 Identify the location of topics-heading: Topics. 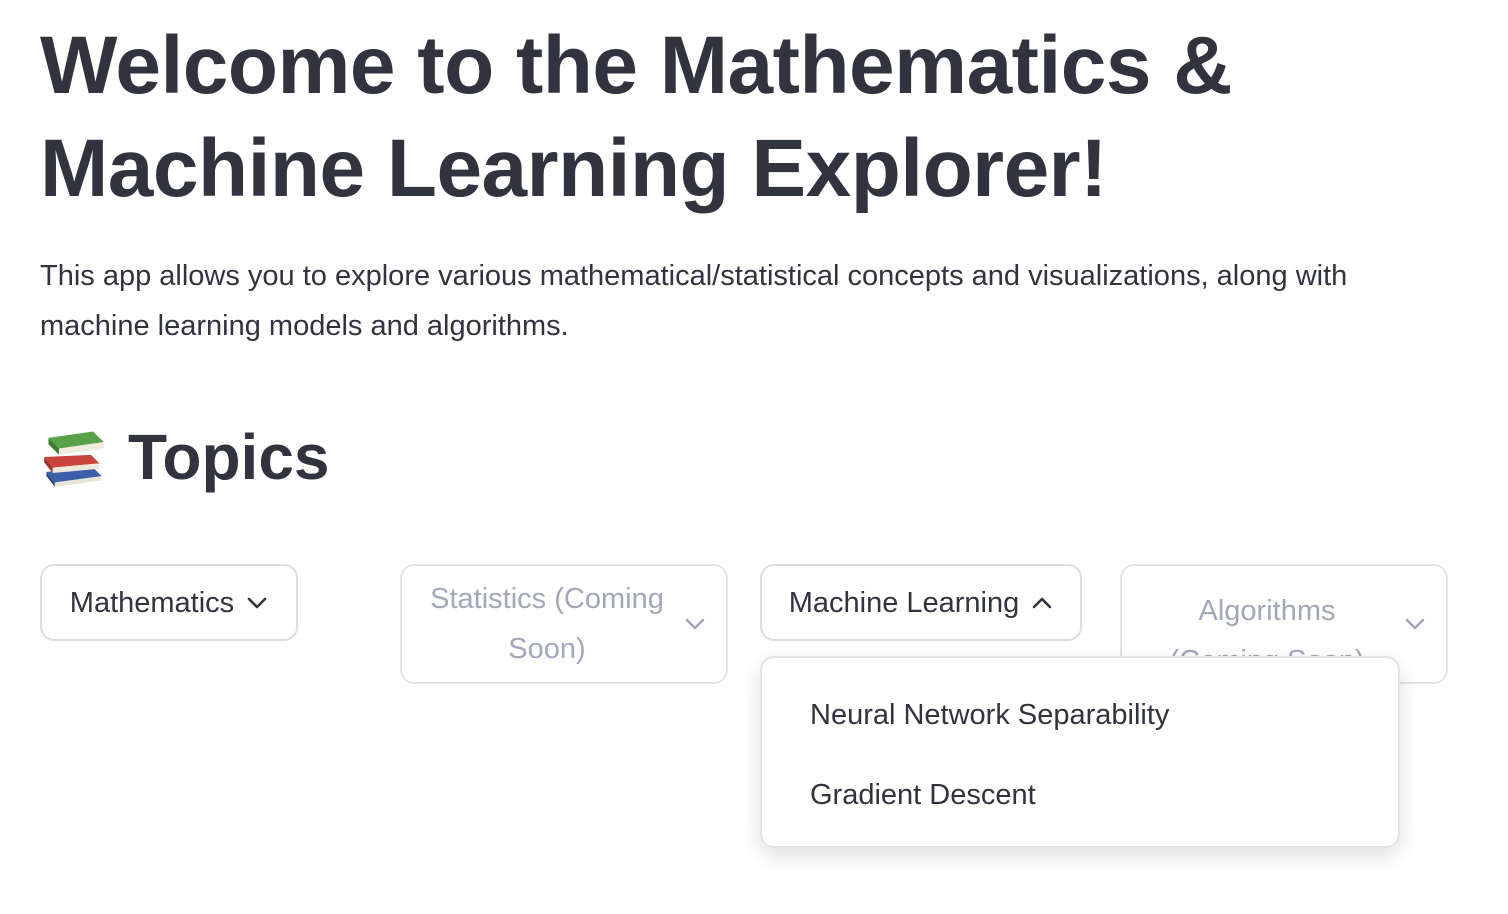
(185, 457).